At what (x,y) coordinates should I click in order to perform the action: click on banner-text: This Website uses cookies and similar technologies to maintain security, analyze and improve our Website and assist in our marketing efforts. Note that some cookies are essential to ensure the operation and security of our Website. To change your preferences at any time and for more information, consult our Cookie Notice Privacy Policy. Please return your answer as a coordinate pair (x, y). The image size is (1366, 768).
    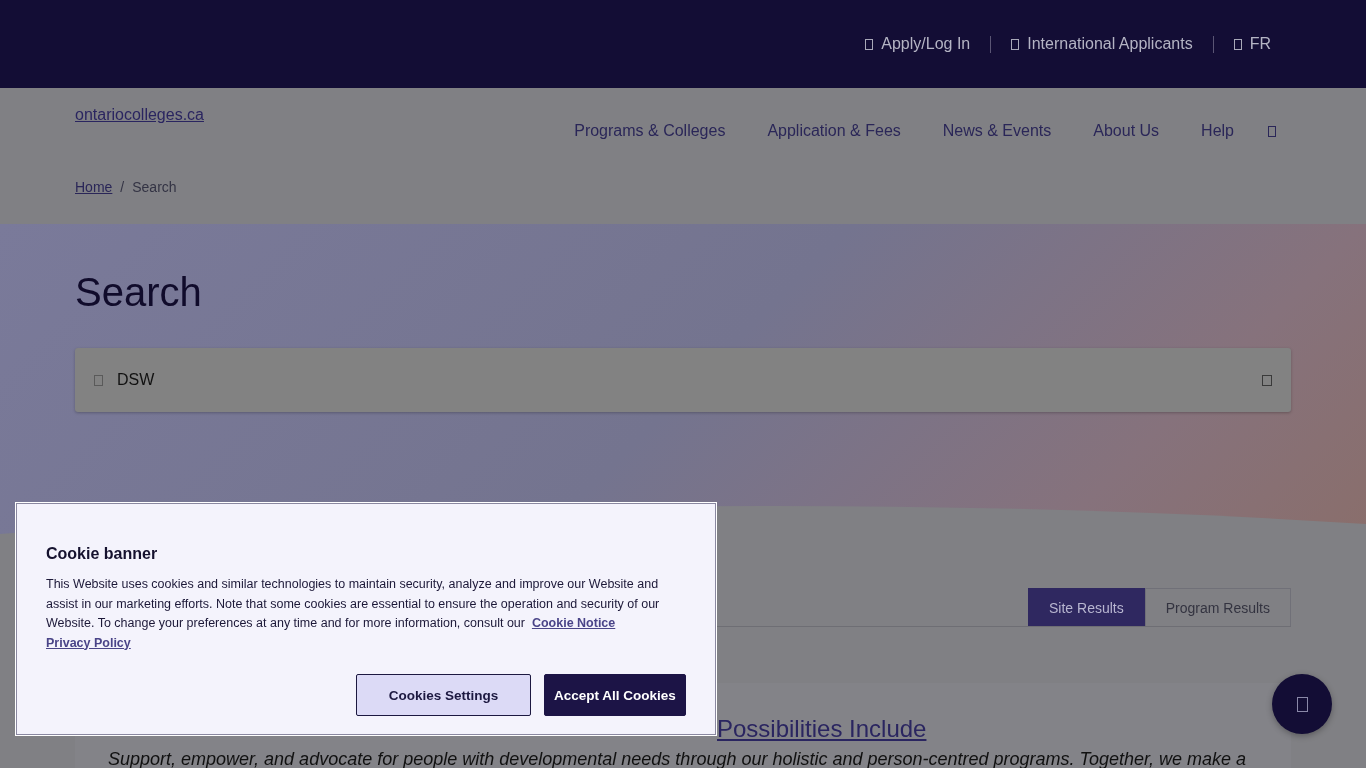
    Looking at the image, I should click on (353, 614).